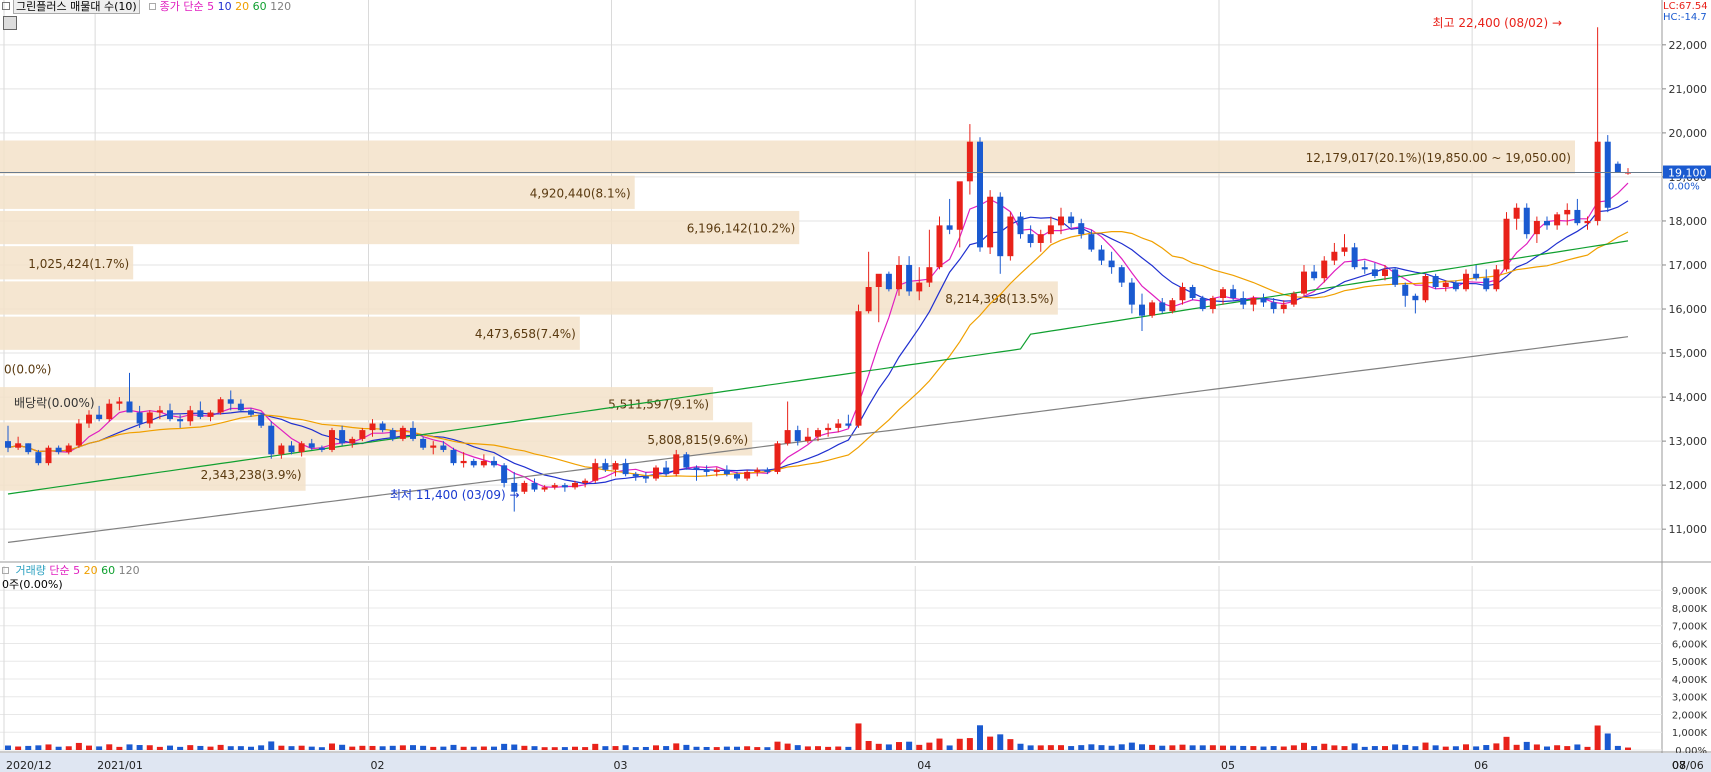  What do you see at coordinates (1688, 529) in the screenshot?
I see `price-tick-label: 11,000` at bounding box center [1688, 529].